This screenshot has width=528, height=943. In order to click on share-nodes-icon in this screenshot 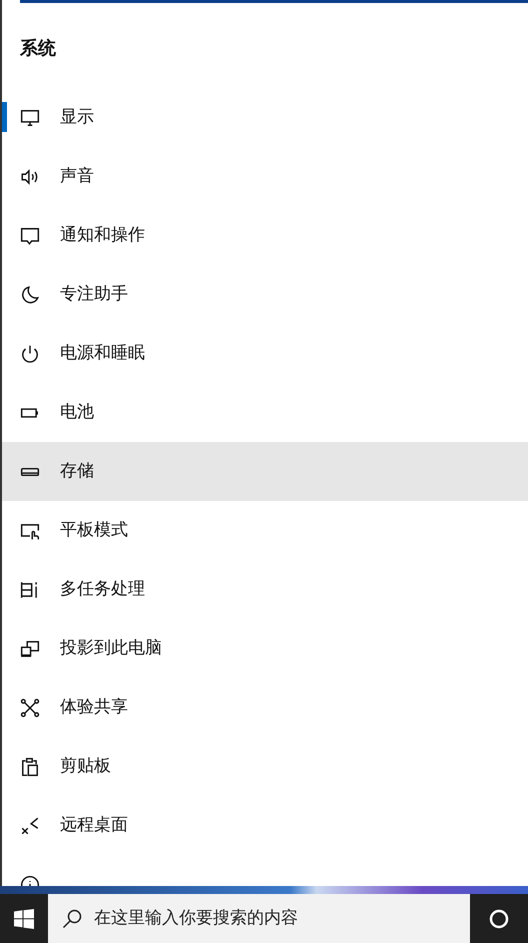, I will do `click(30, 708)`.